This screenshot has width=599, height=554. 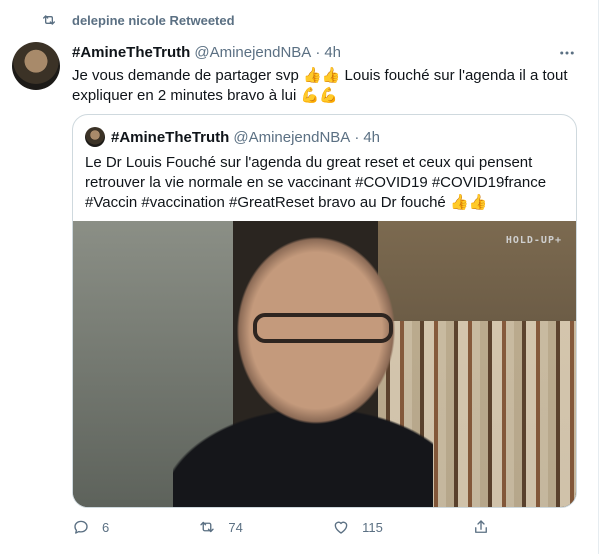 What do you see at coordinates (371, 137) in the screenshot?
I see `quoted-timestamp: 4h` at bounding box center [371, 137].